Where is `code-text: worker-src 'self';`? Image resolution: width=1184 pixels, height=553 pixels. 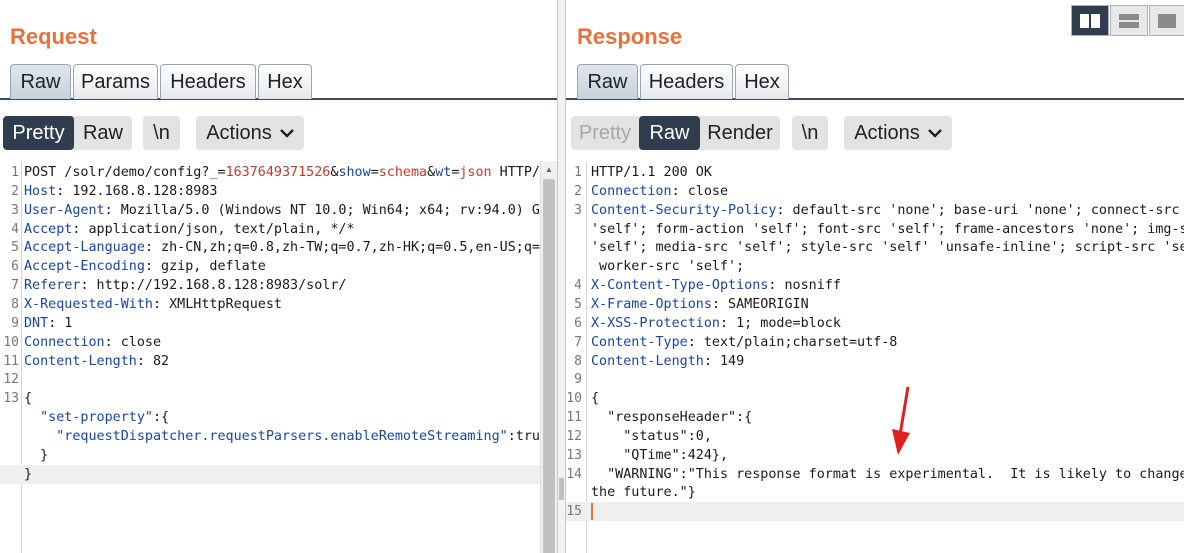 code-text: worker-src 'self'; is located at coordinates (667, 266).